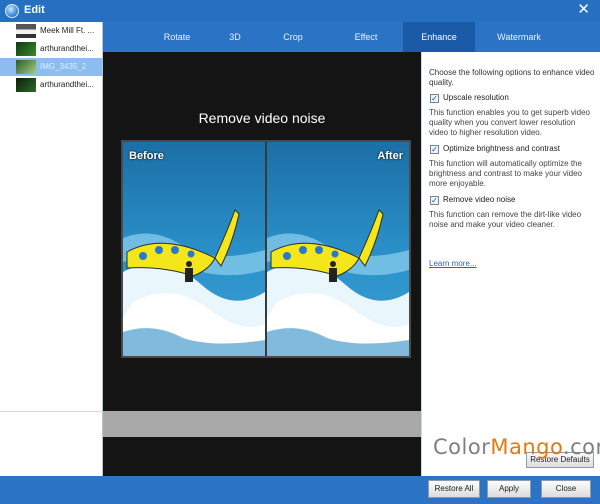 This screenshot has height=504, width=600. I want to click on apply-button: Apply, so click(509, 489).